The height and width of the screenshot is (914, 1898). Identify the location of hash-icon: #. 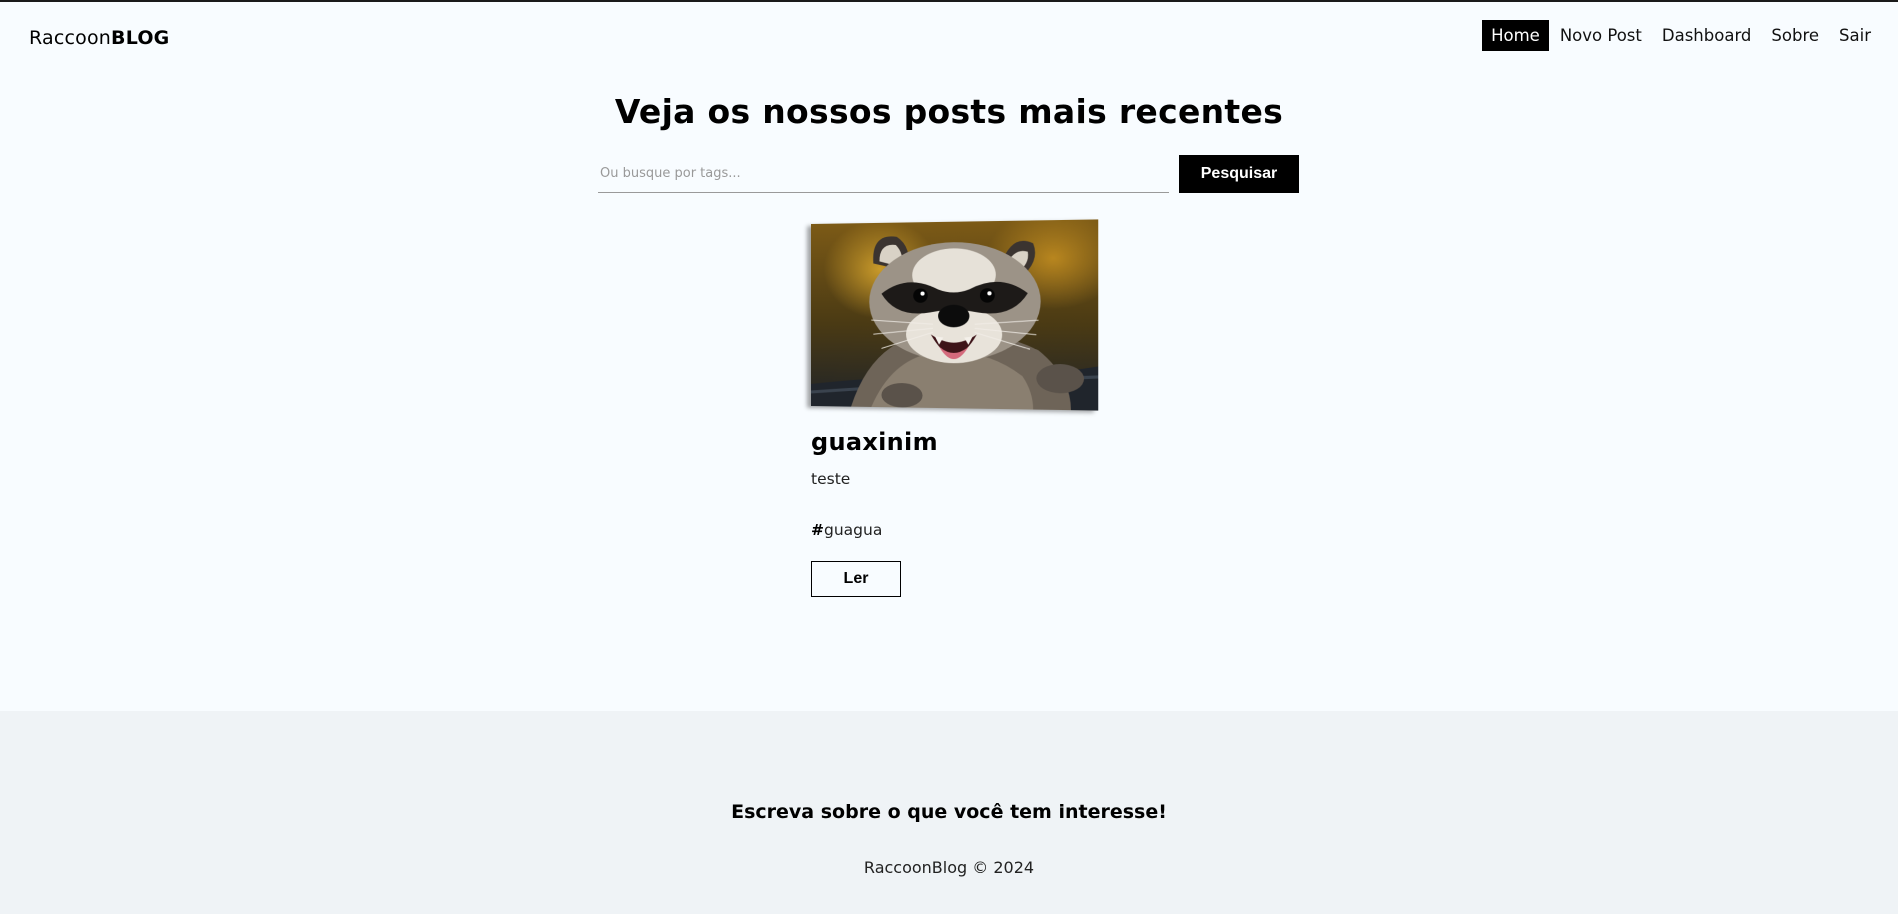
(817, 530).